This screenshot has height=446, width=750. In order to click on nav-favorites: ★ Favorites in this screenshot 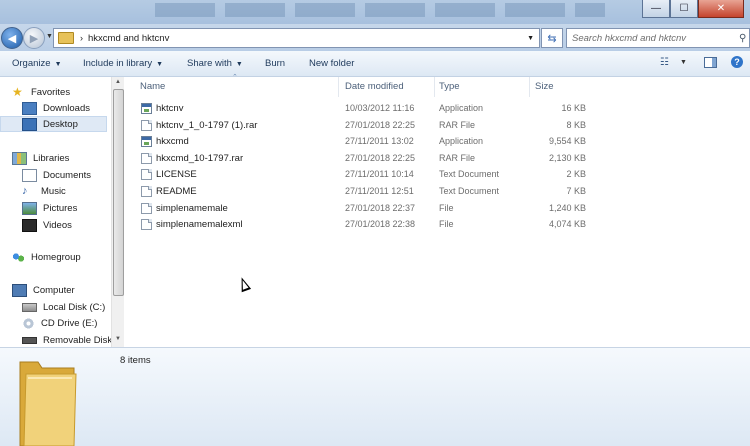, I will do `click(41, 92)`.